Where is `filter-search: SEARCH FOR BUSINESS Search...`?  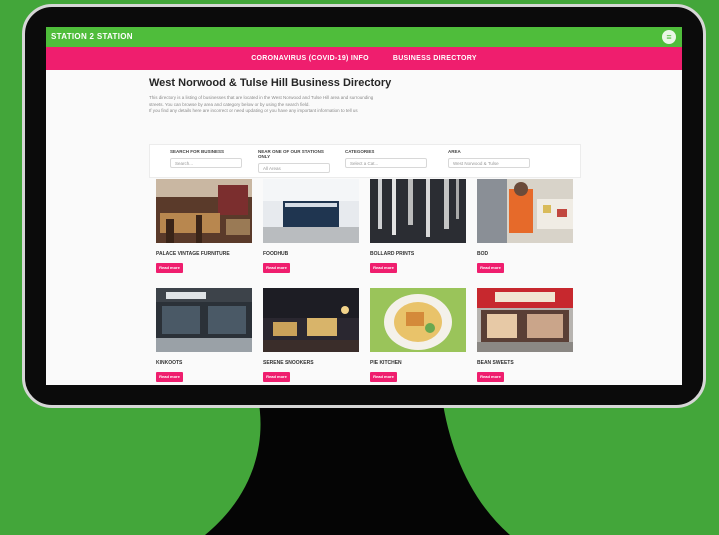
filter-search: SEARCH FOR BUSINESS Search... is located at coordinates (206, 158).